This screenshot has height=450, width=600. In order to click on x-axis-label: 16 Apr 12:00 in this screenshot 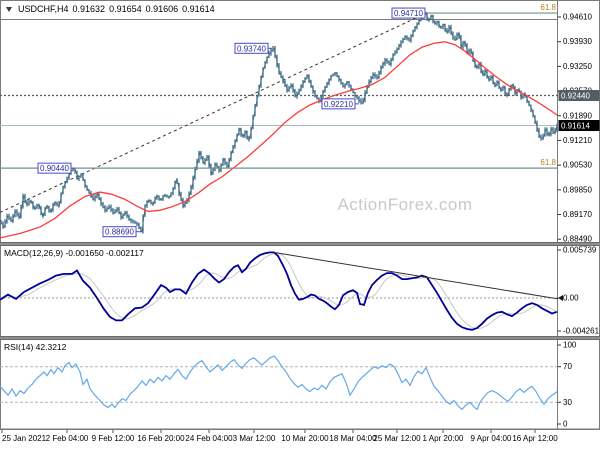, I will do `click(535, 438)`.